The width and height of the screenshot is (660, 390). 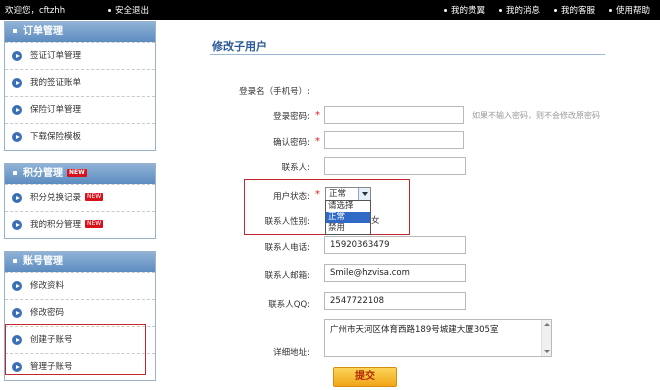 What do you see at coordinates (295, 168) in the screenshot?
I see `contact-label: 联系人:` at bounding box center [295, 168].